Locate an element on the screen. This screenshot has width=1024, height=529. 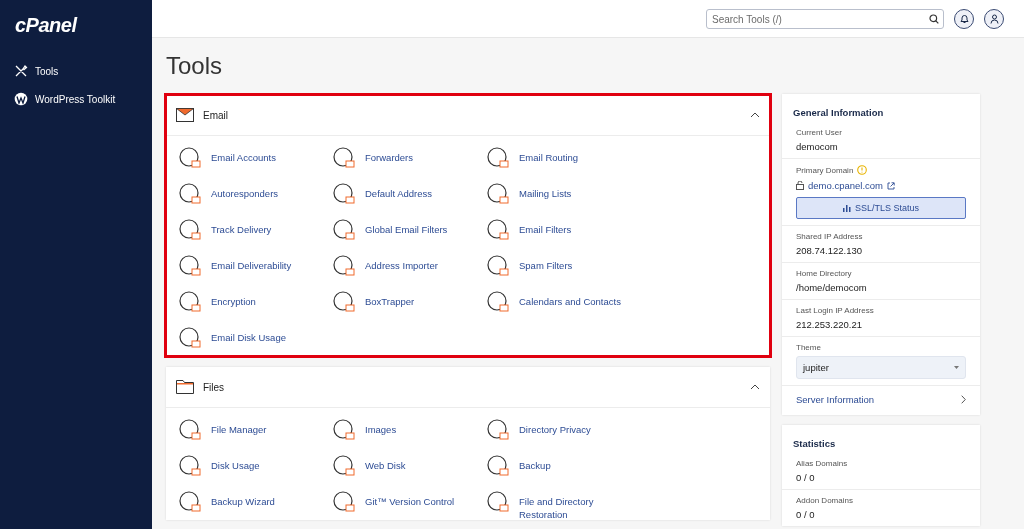
tool-link: Web Disk is located at coordinates (385, 463).